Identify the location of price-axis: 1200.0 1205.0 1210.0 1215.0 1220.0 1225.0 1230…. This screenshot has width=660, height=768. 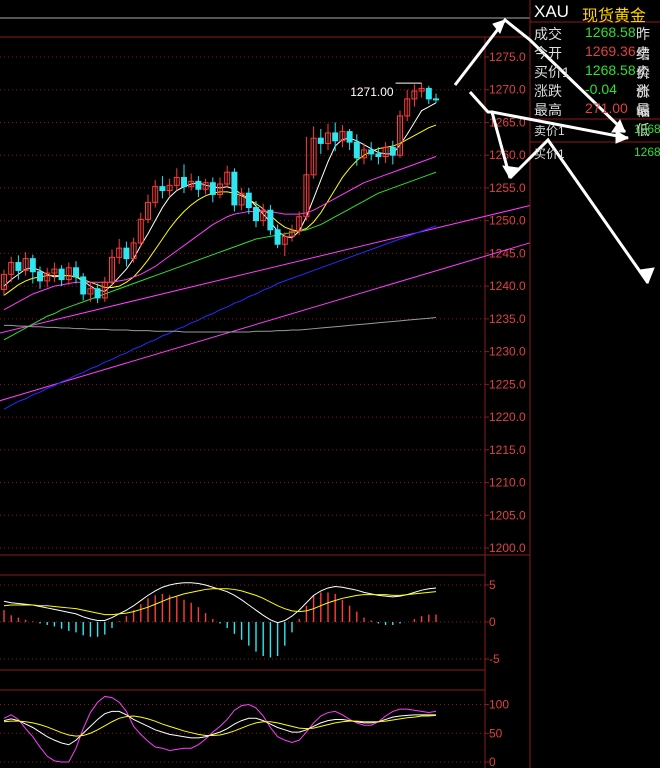
(505, 302).